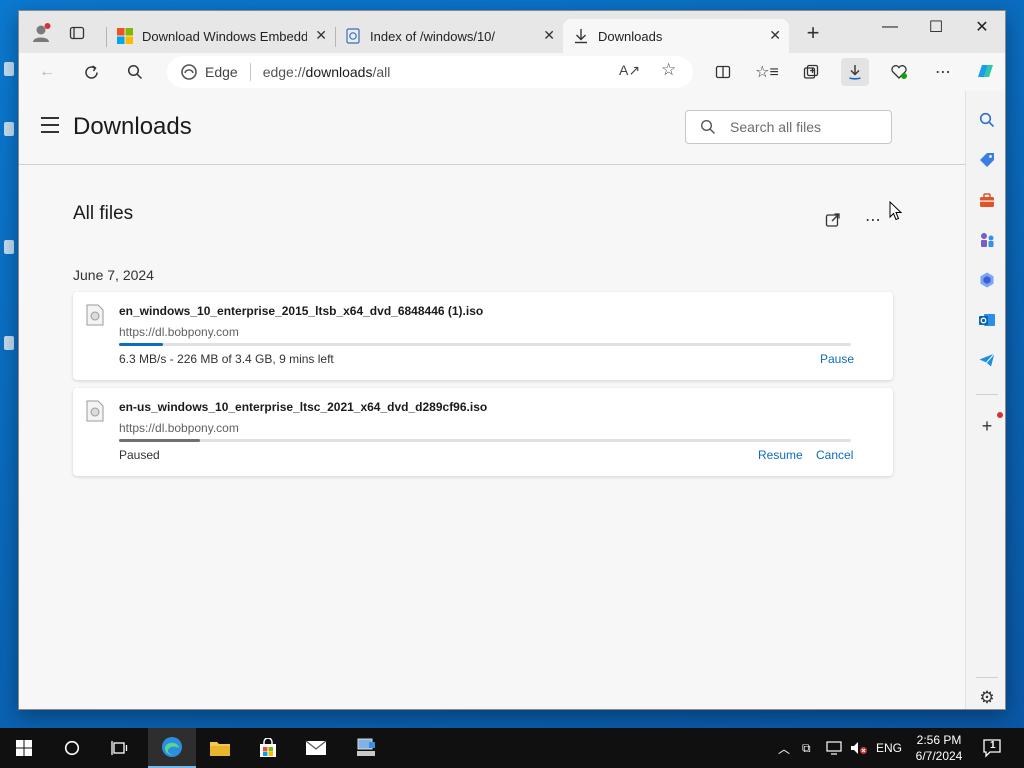 Image resolution: width=1024 pixels, height=768 pixels. I want to click on search-input: Search all files, so click(788, 127).